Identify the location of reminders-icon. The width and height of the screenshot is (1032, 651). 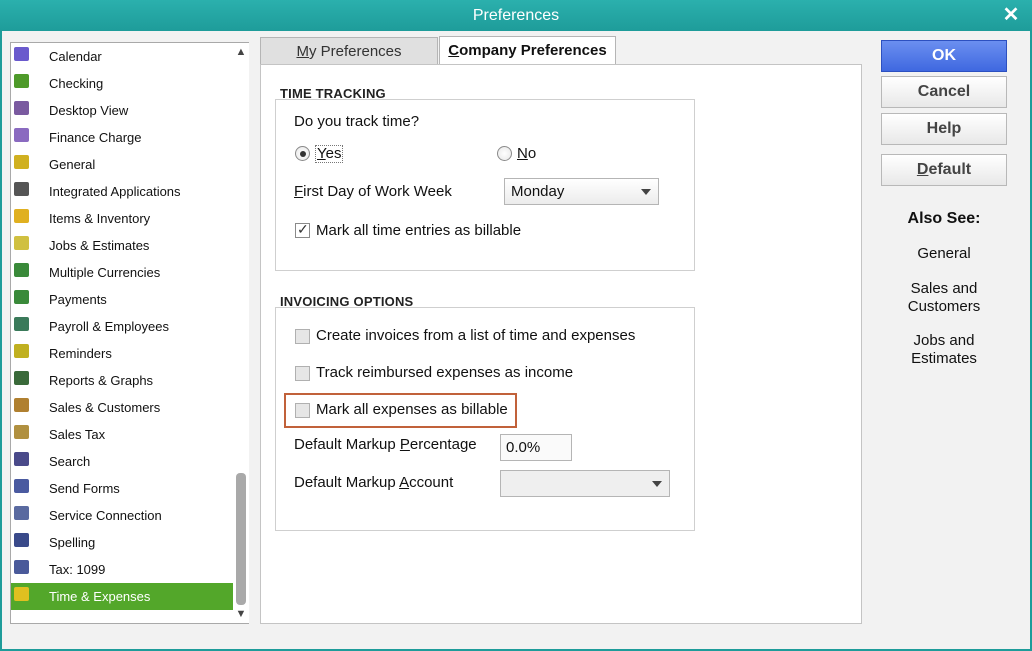
(21, 351).